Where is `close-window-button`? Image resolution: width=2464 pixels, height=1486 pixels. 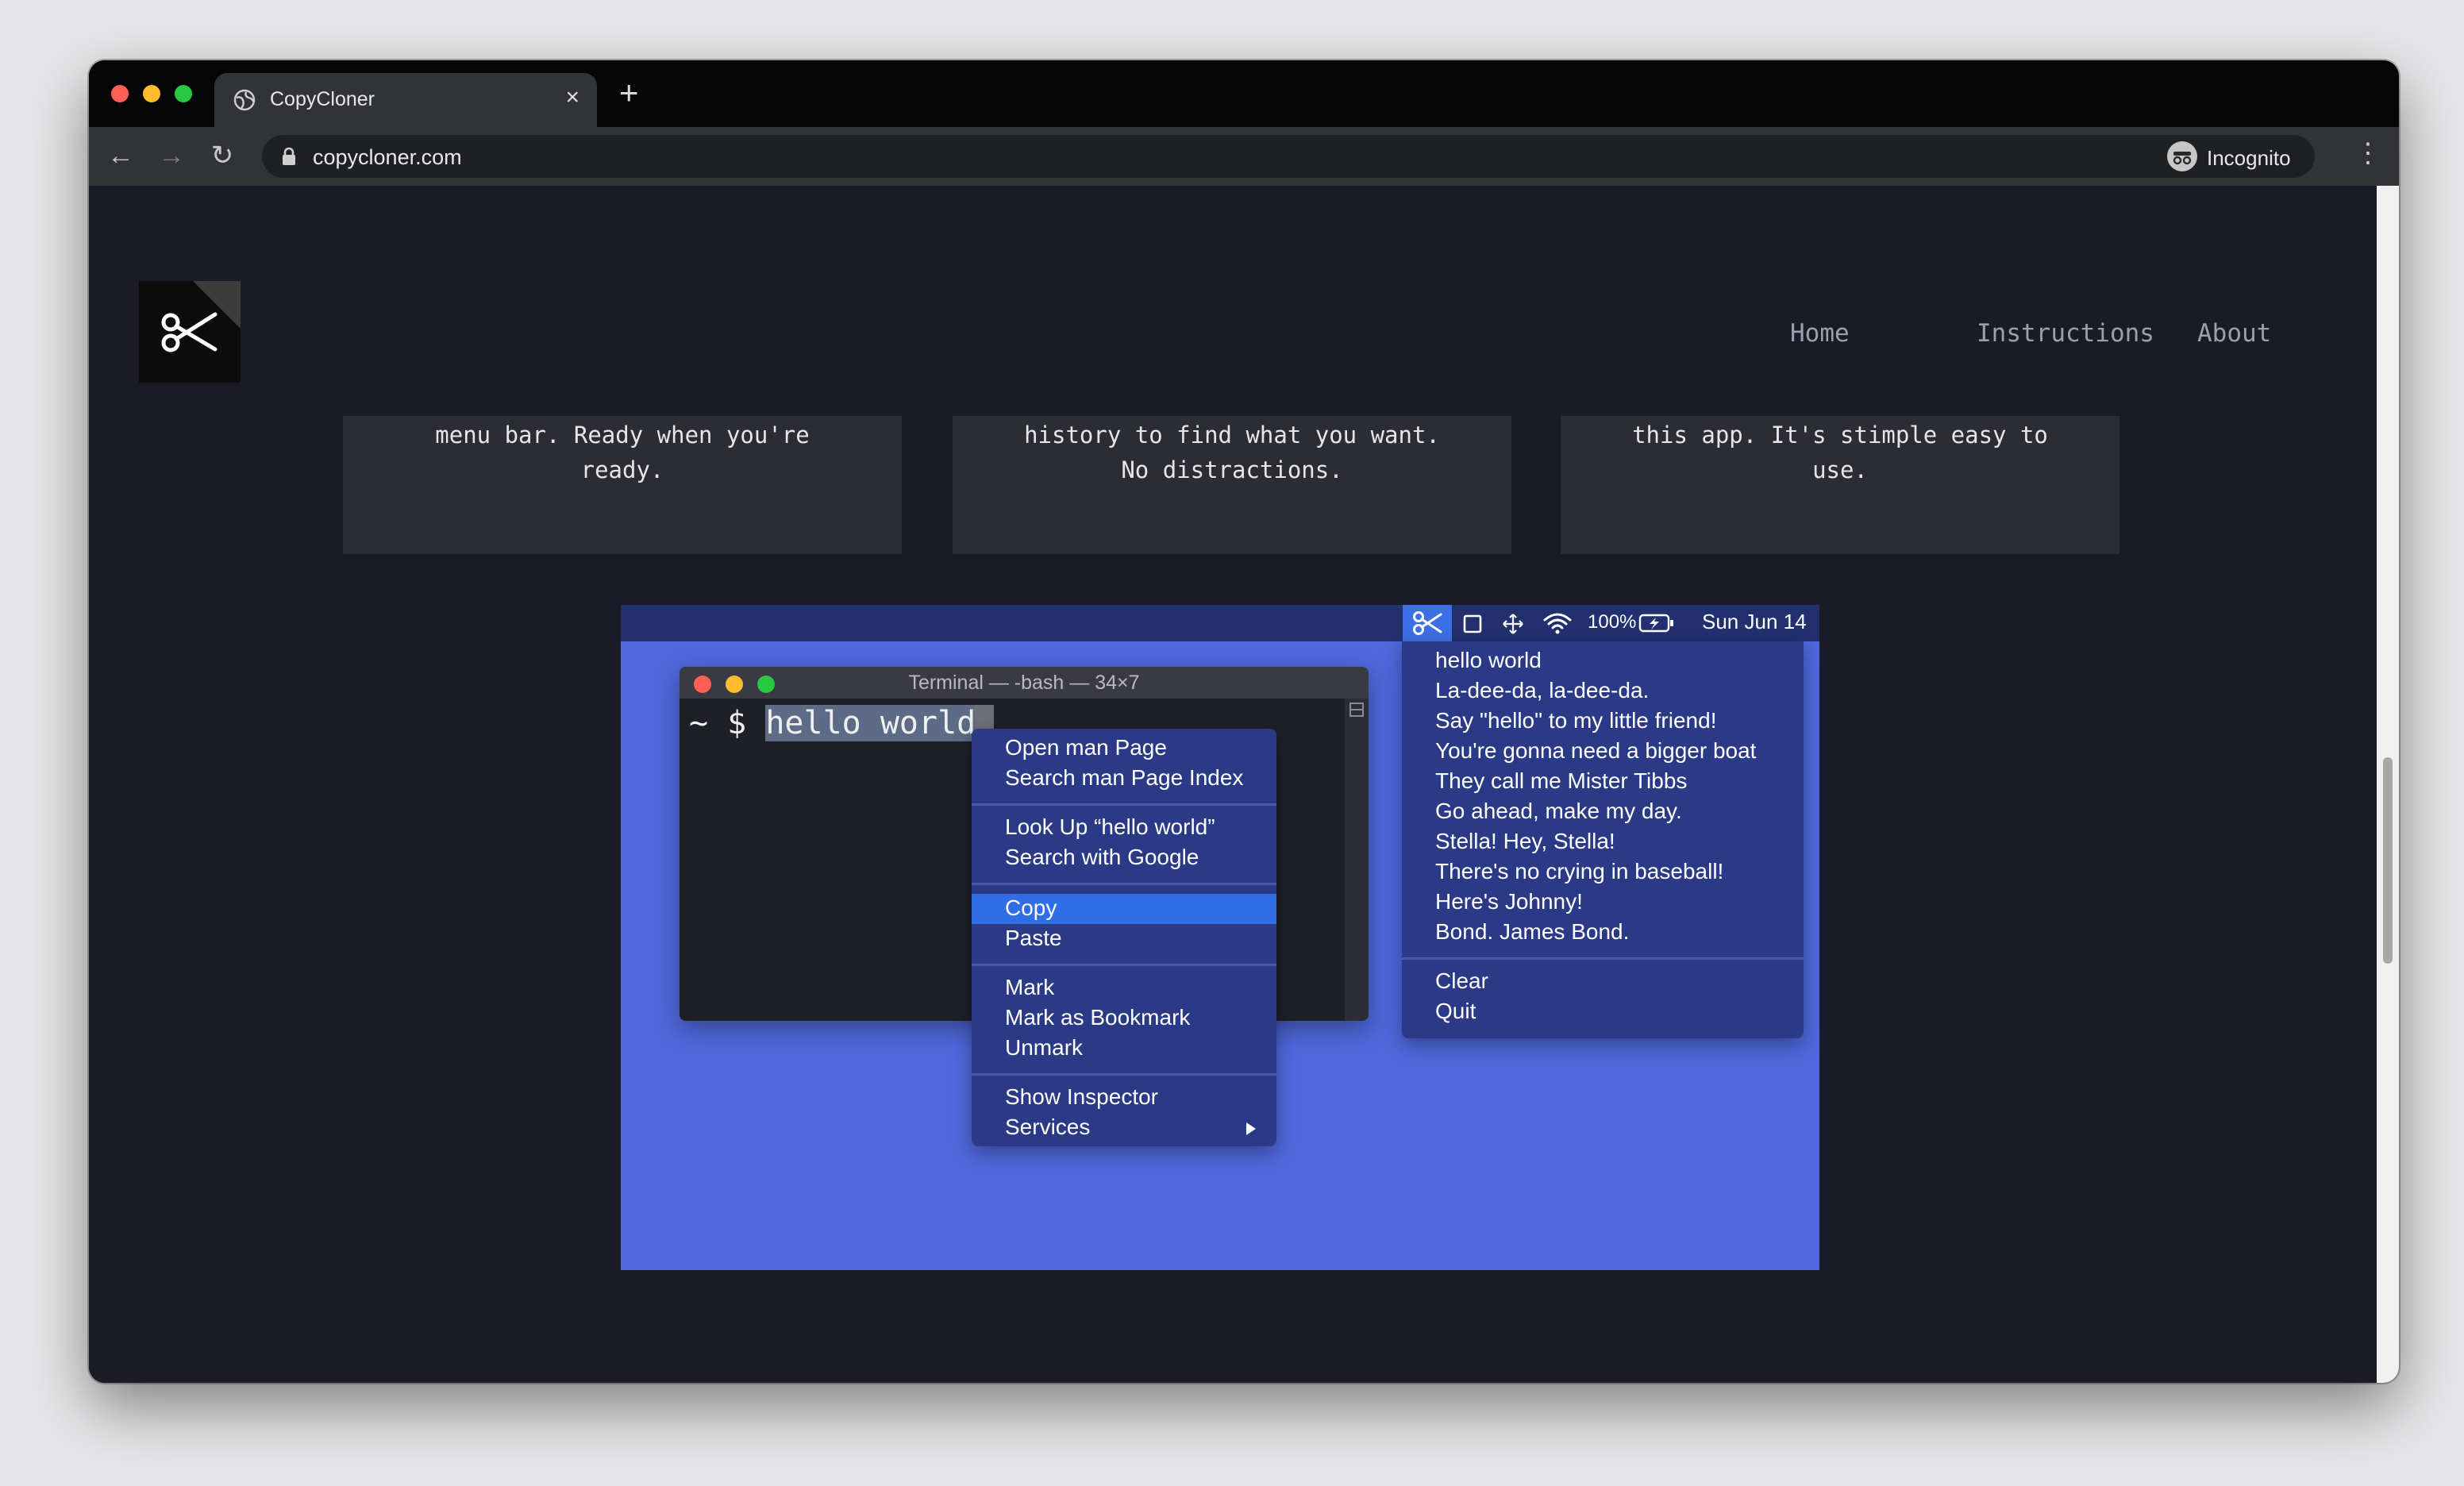
close-window-button is located at coordinates (120, 93).